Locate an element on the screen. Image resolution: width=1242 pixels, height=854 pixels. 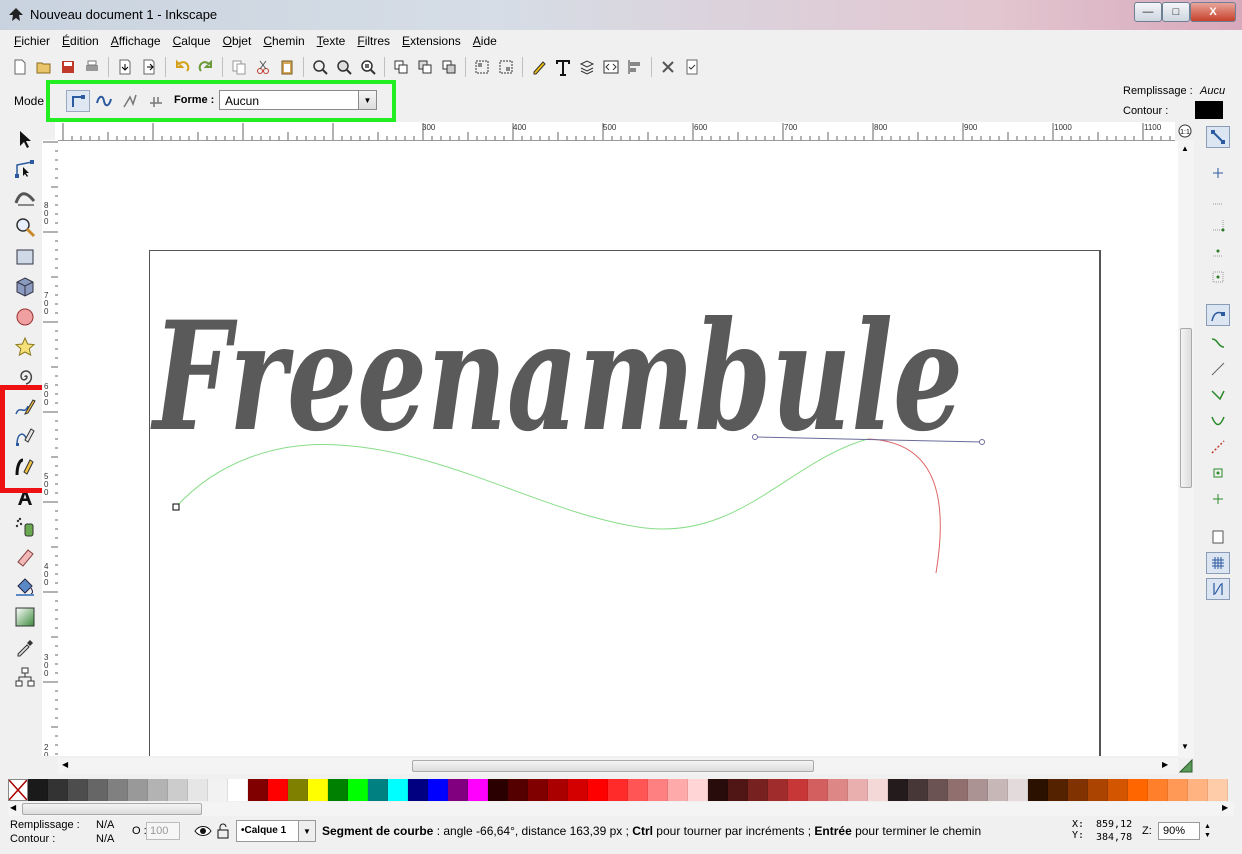
save-icon is located at coordinates (68, 67).